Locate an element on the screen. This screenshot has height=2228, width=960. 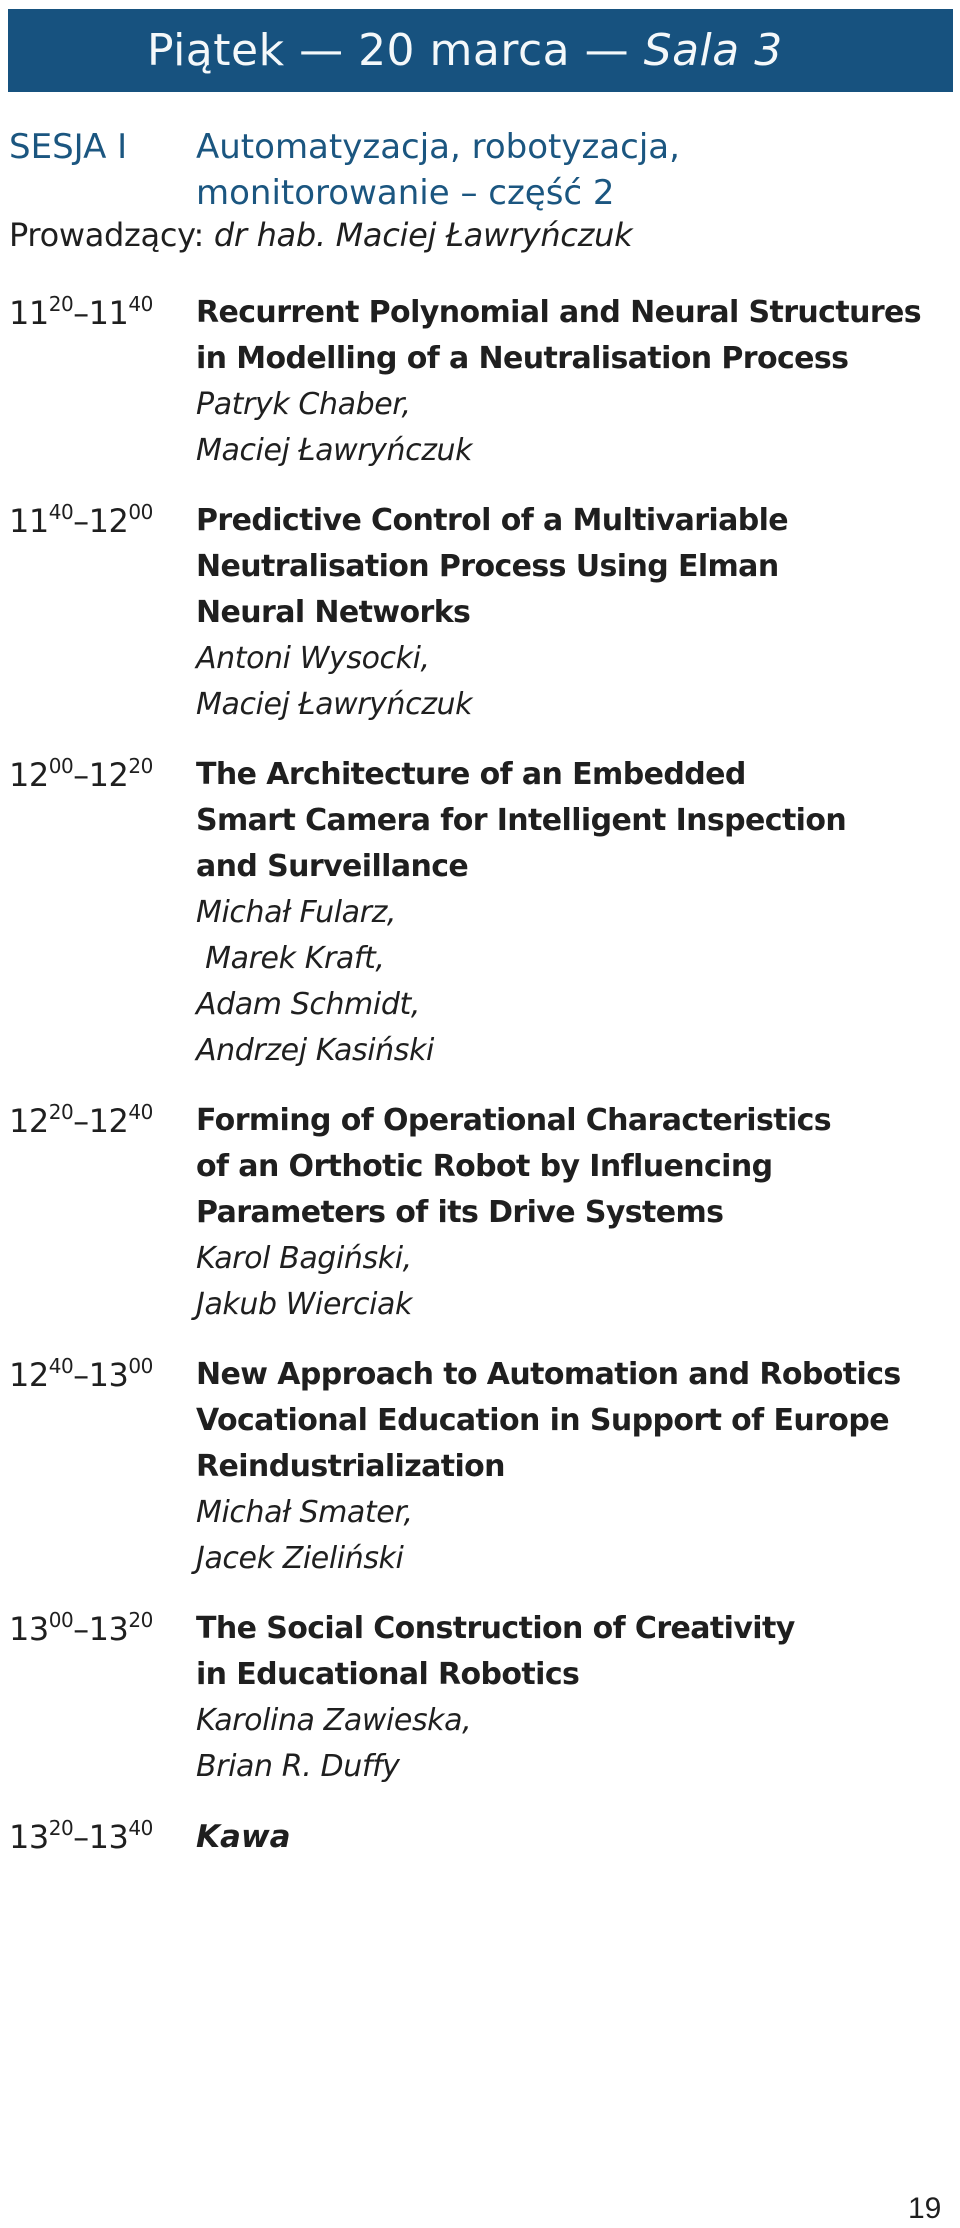
header-day: Piątek is located at coordinates (216, 50).